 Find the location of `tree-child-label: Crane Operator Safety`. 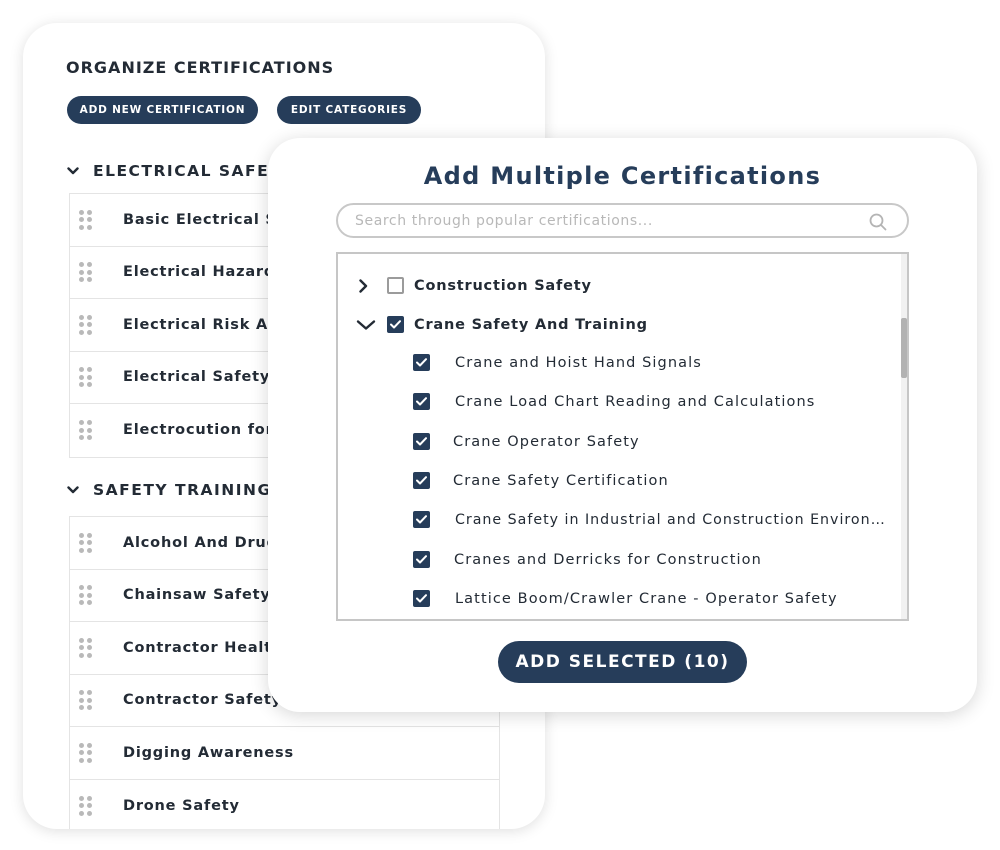

tree-child-label: Crane Operator Safety is located at coordinates (546, 441).